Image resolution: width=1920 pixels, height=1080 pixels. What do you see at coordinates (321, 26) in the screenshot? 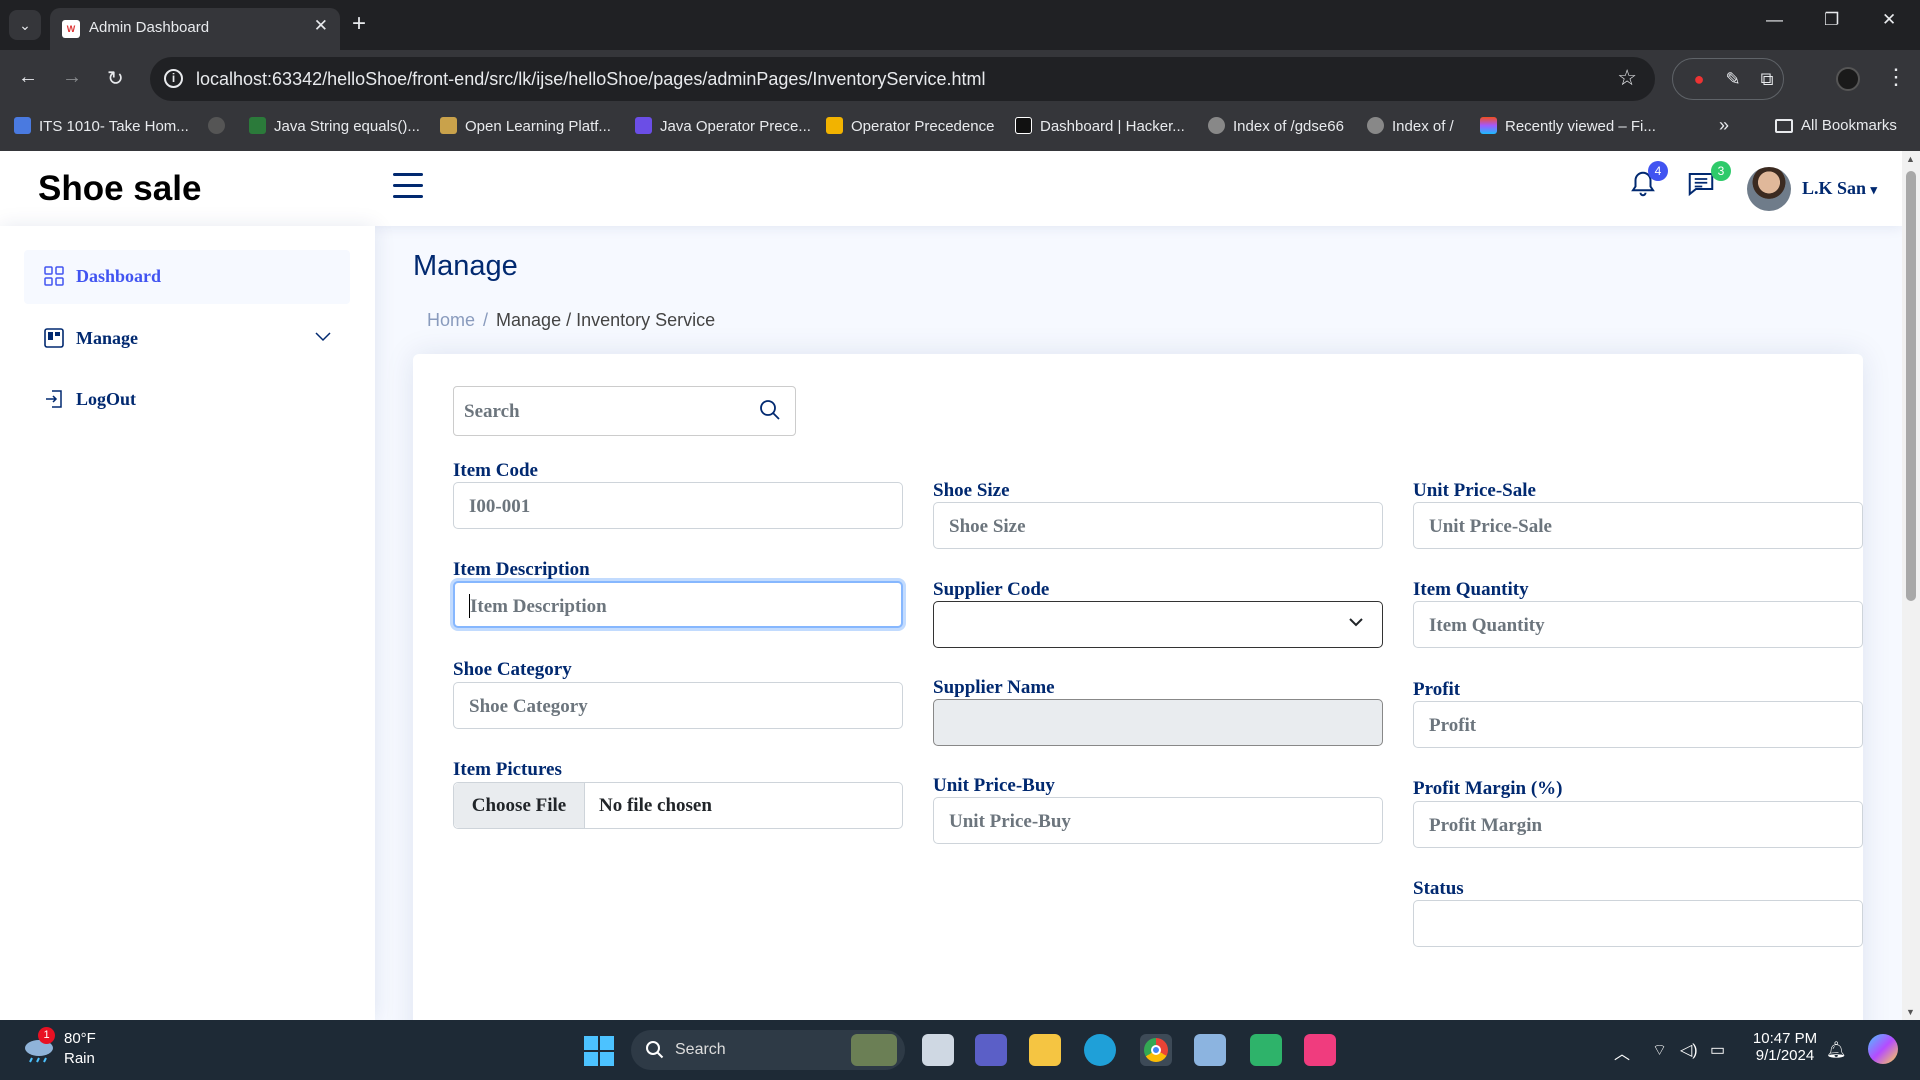
I see `close-tab-icon: ✕` at bounding box center [321, 26].